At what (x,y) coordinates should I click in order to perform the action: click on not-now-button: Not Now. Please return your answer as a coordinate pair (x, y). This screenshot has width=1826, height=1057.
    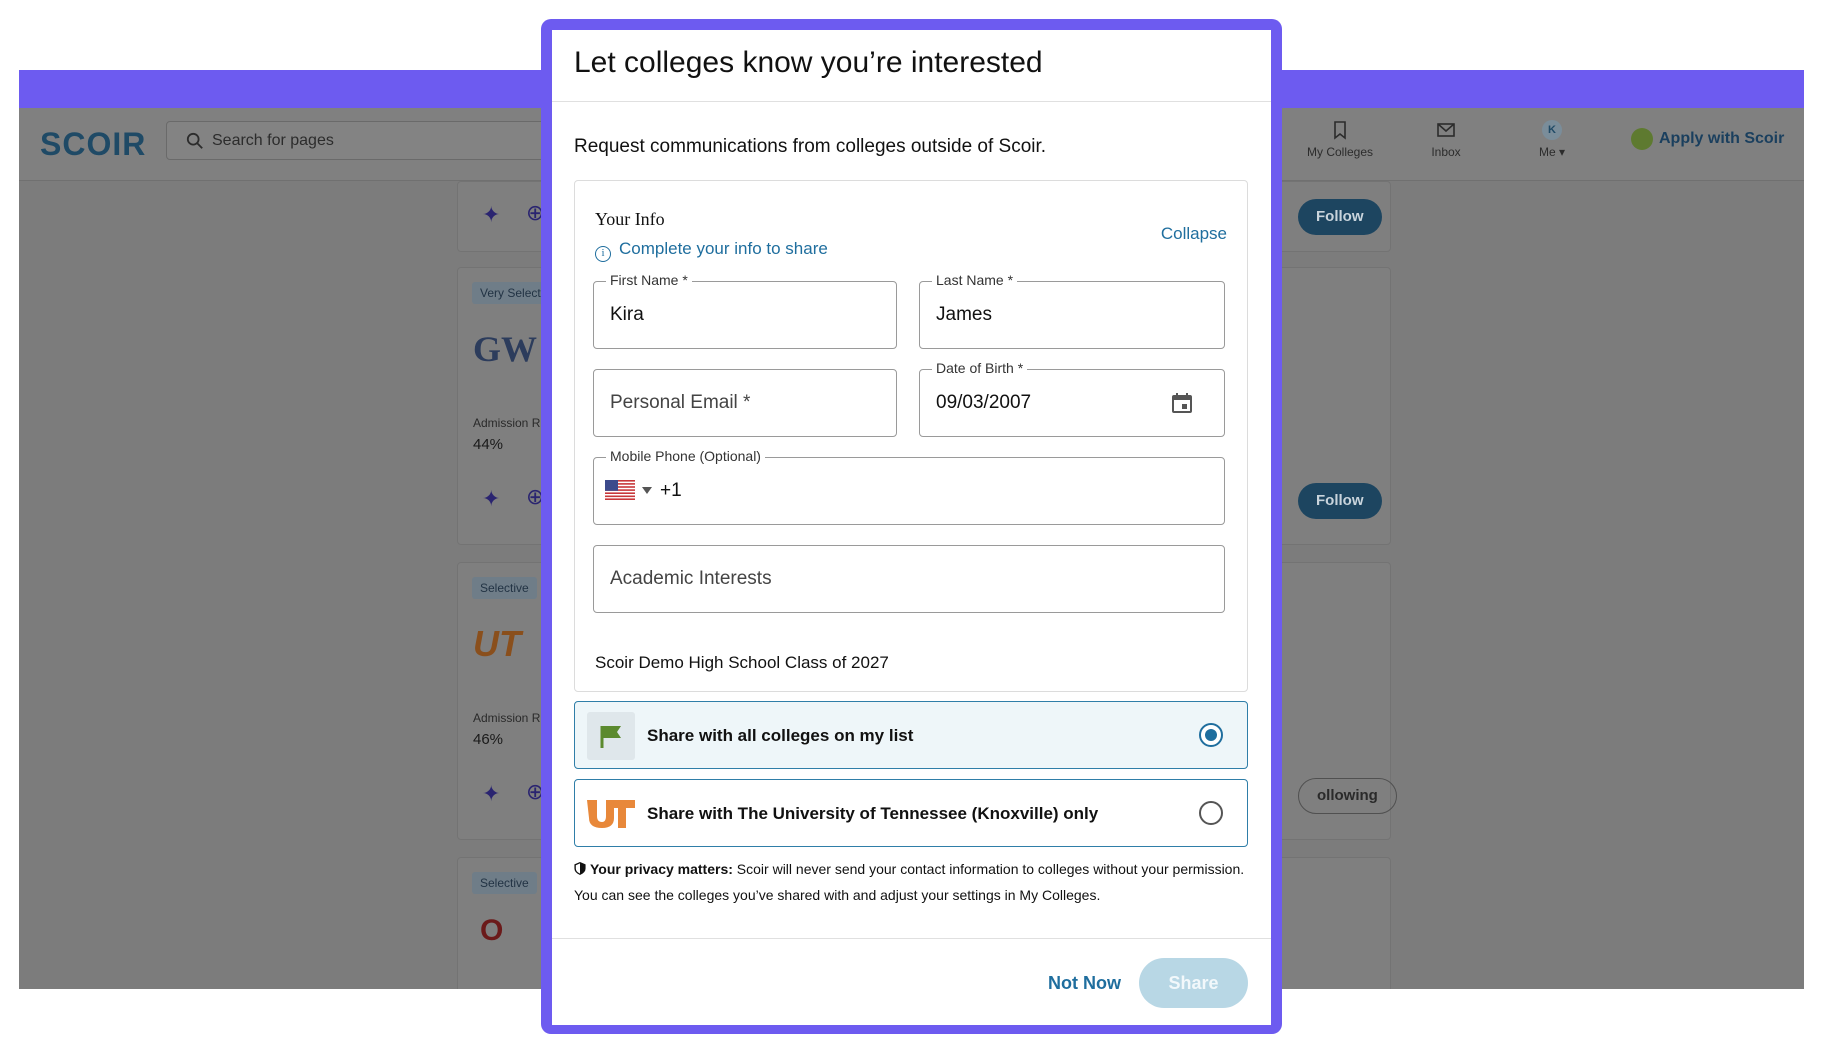
    Looking at the image, I should click on (1084, 983).